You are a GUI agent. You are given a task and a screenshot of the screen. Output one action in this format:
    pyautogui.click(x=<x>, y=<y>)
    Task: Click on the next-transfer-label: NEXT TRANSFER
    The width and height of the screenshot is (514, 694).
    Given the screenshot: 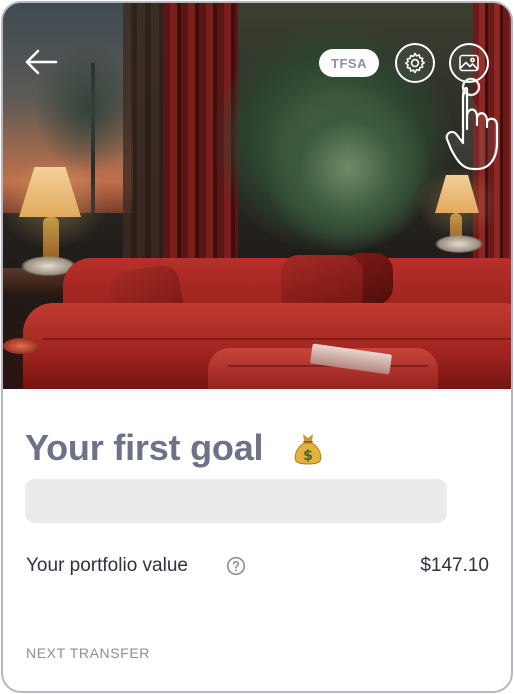 What is the action you would take?
    pyautogui.click(x=88, y=653)
    